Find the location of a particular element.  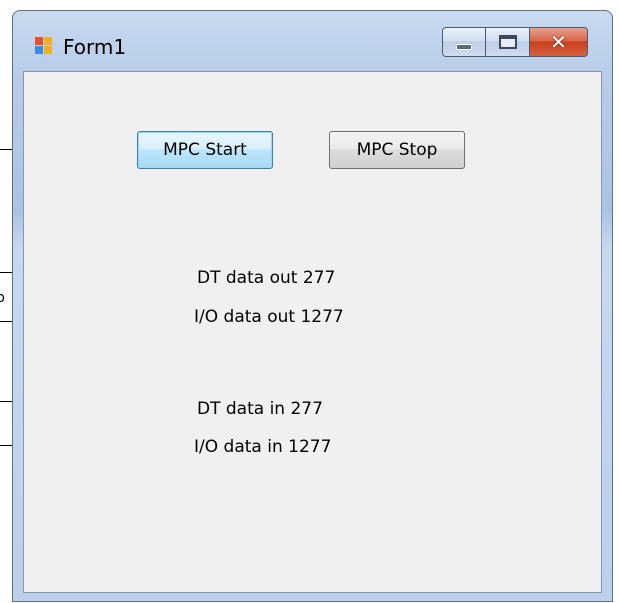

caption-buttons: ✕ is located at coordinates (515, 42).